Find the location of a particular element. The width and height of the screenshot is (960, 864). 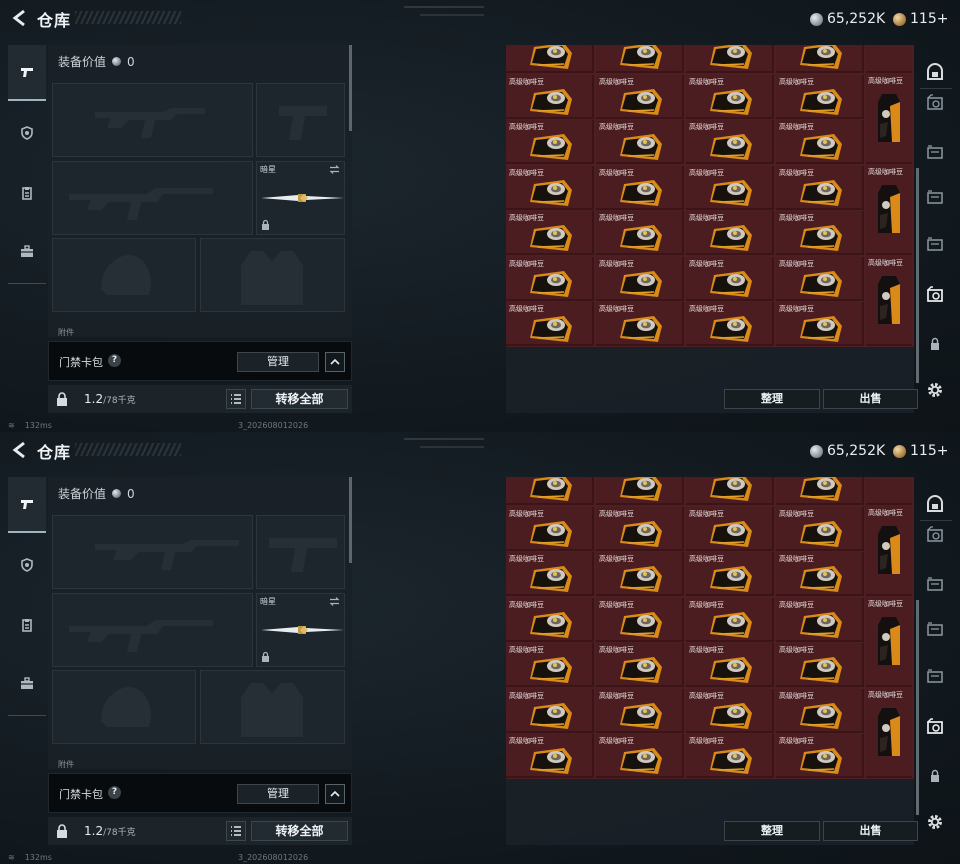

back-arrow-icon is located at coordinates (20, 450).